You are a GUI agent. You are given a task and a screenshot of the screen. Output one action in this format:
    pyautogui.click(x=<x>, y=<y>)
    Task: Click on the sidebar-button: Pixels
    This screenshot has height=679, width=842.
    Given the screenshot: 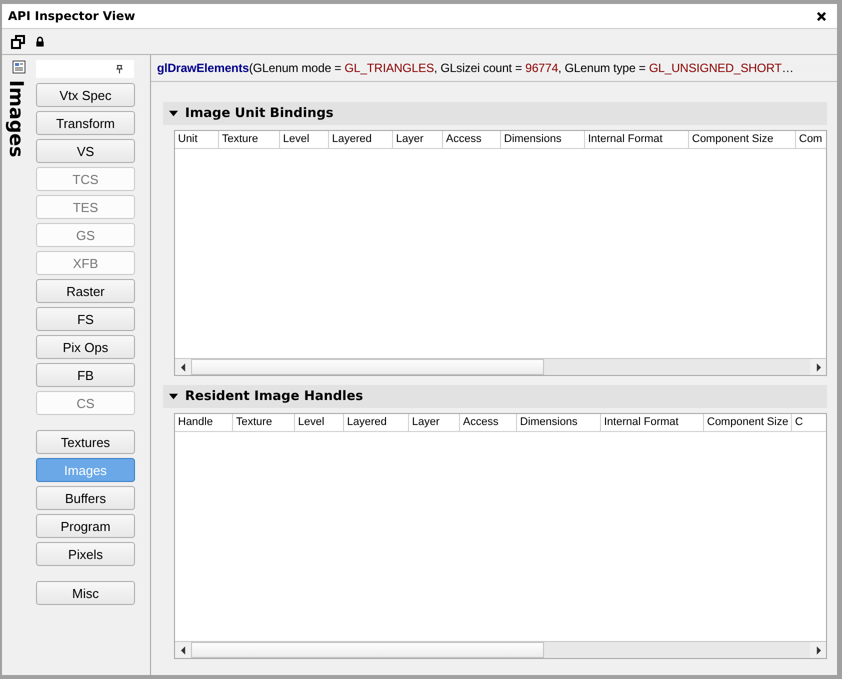 What is the action you would take?
    pyautogui.click(x=85, y=554)
    